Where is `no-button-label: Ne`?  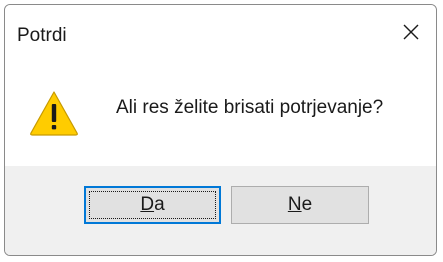
no-button-label: Ne is located at coordinates (300, 205).